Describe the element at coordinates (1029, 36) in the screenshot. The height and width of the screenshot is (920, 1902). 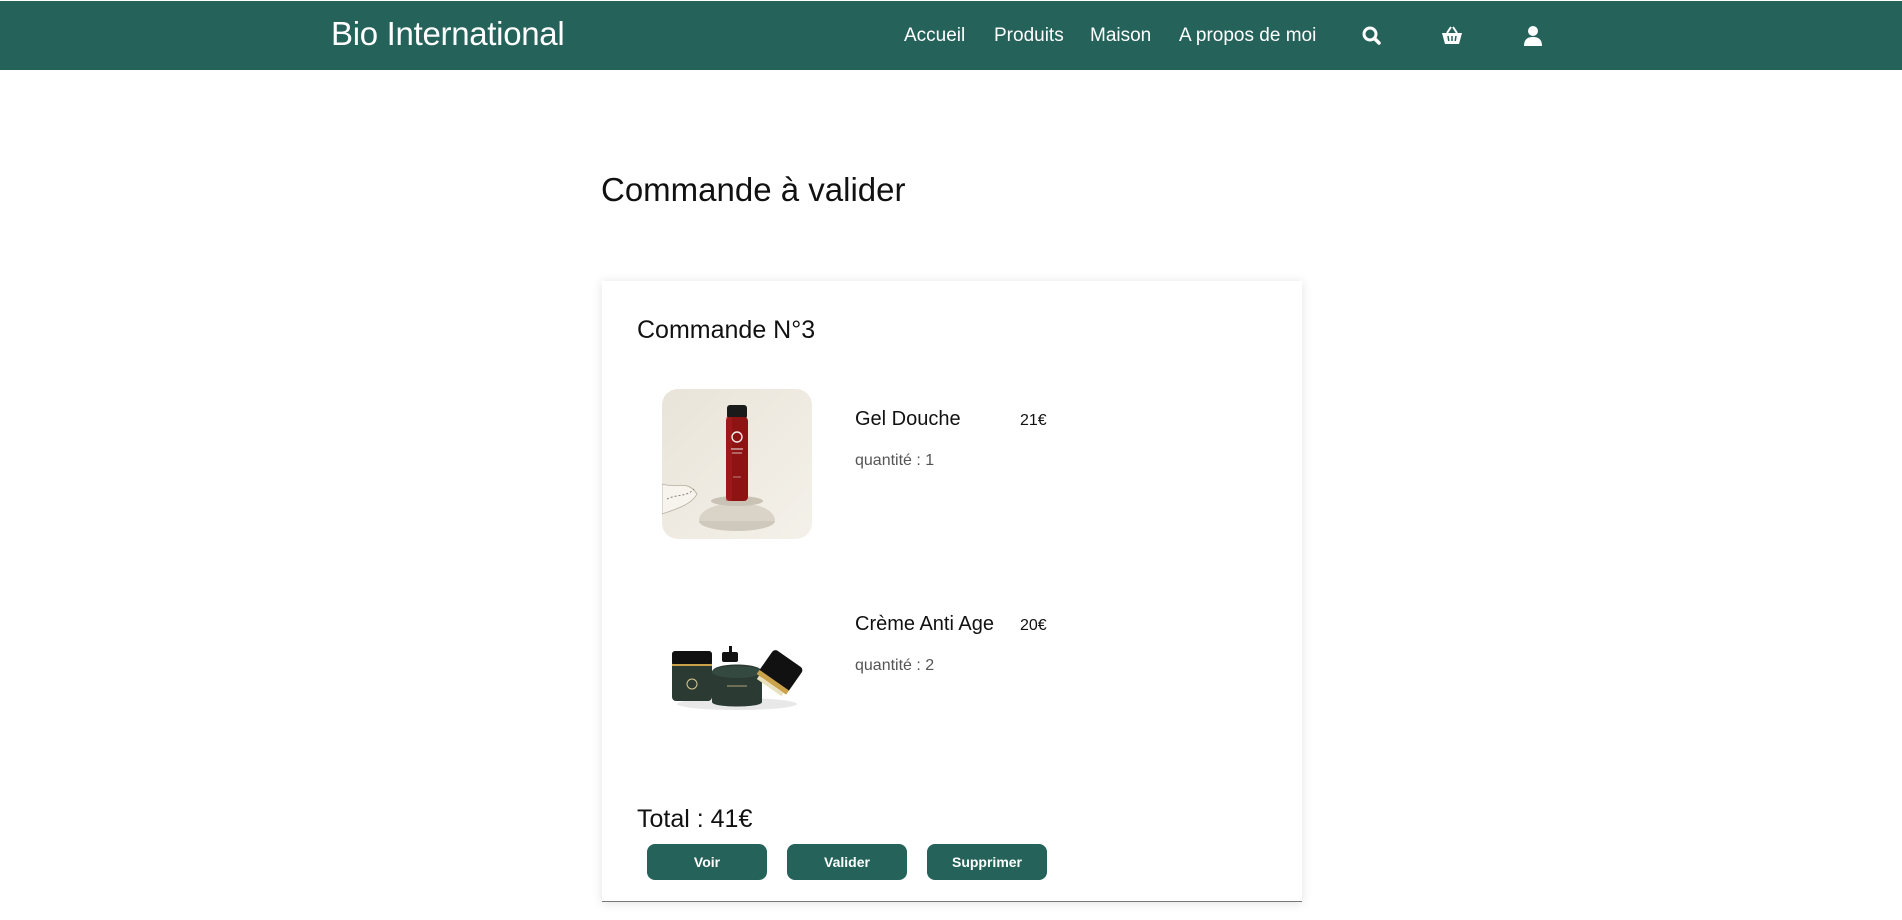
I see `nav-link-produits: Produits` at that location.